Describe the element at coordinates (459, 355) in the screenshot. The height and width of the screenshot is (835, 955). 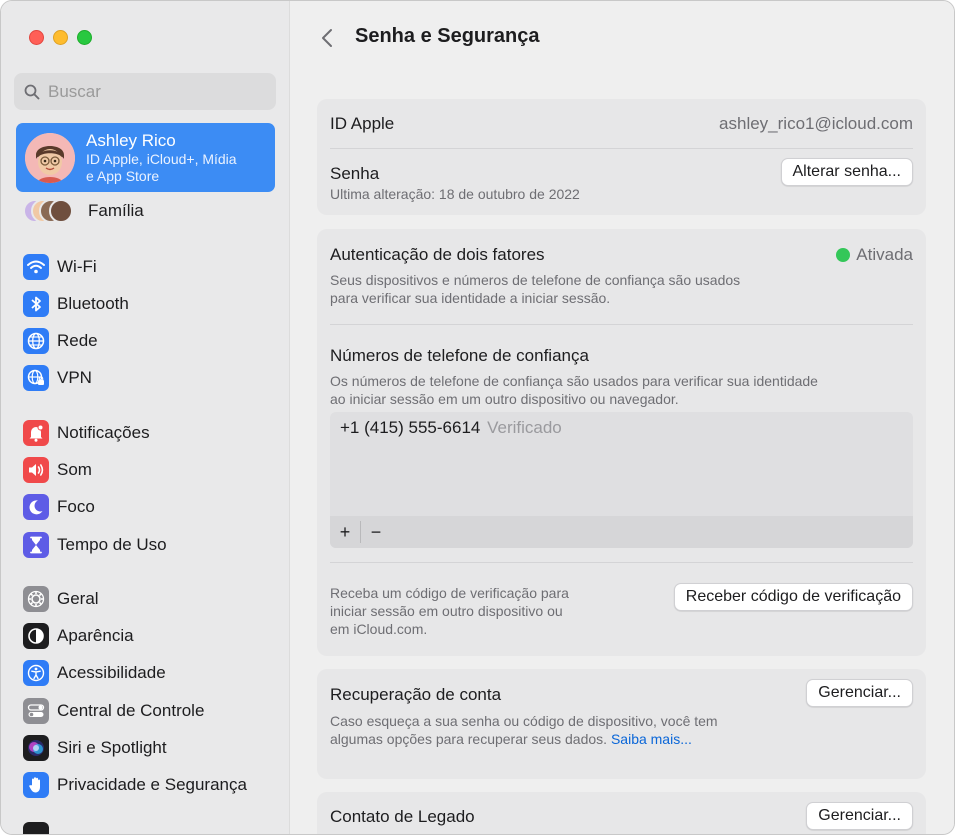
I see `trusted-numbers-label: Números de telefone de confiança` at that location.